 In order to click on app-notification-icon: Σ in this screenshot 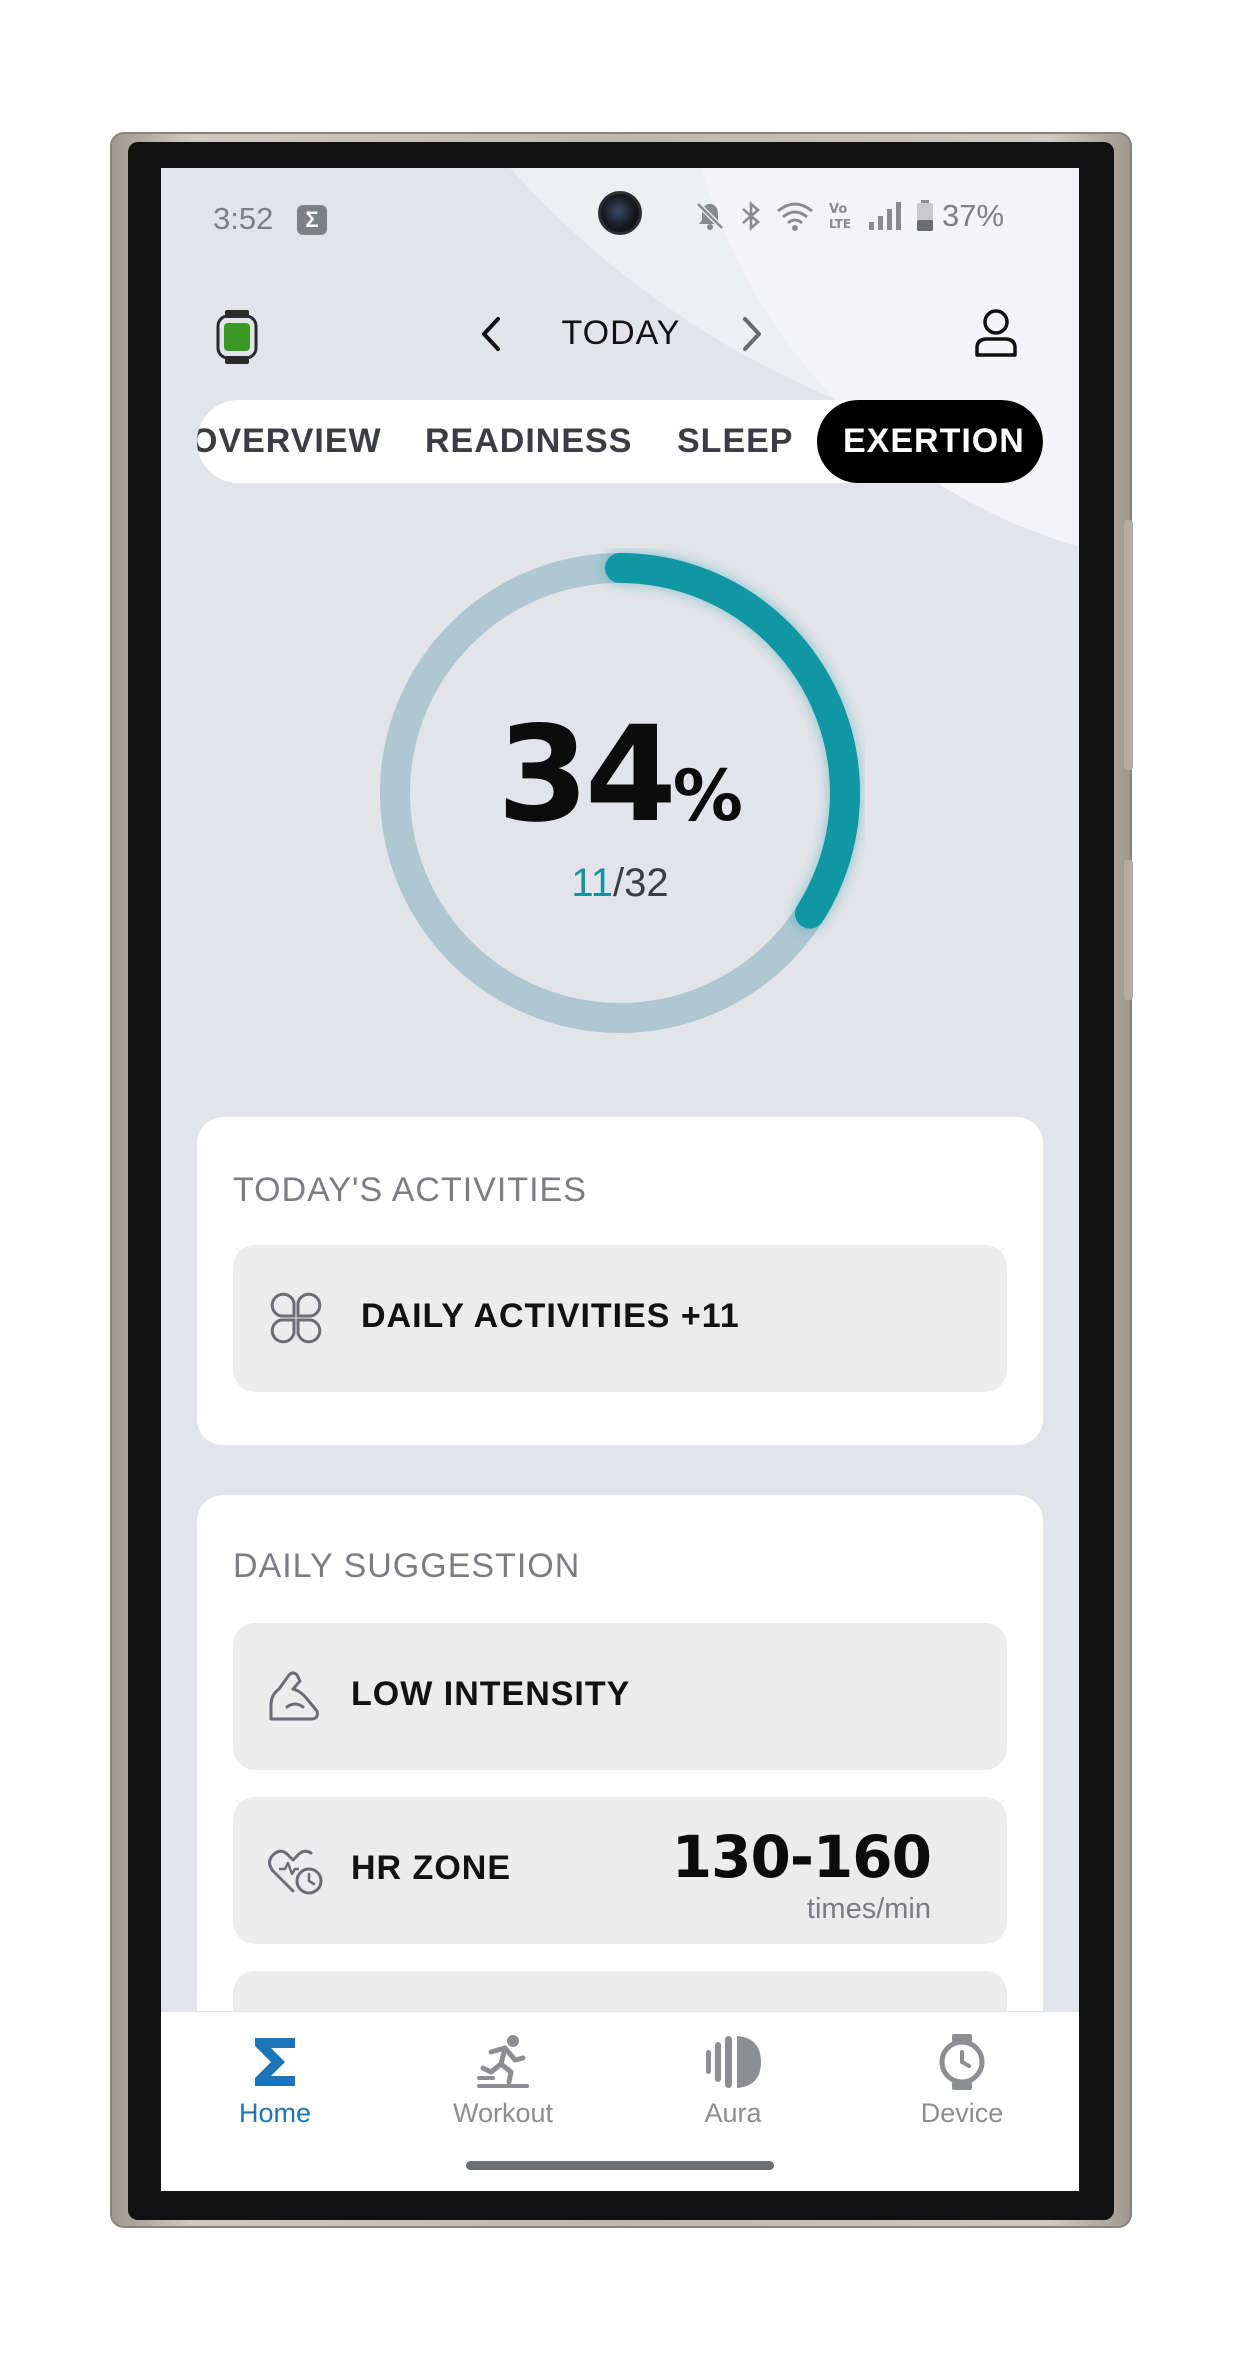, I will do `click(312, 220)`.